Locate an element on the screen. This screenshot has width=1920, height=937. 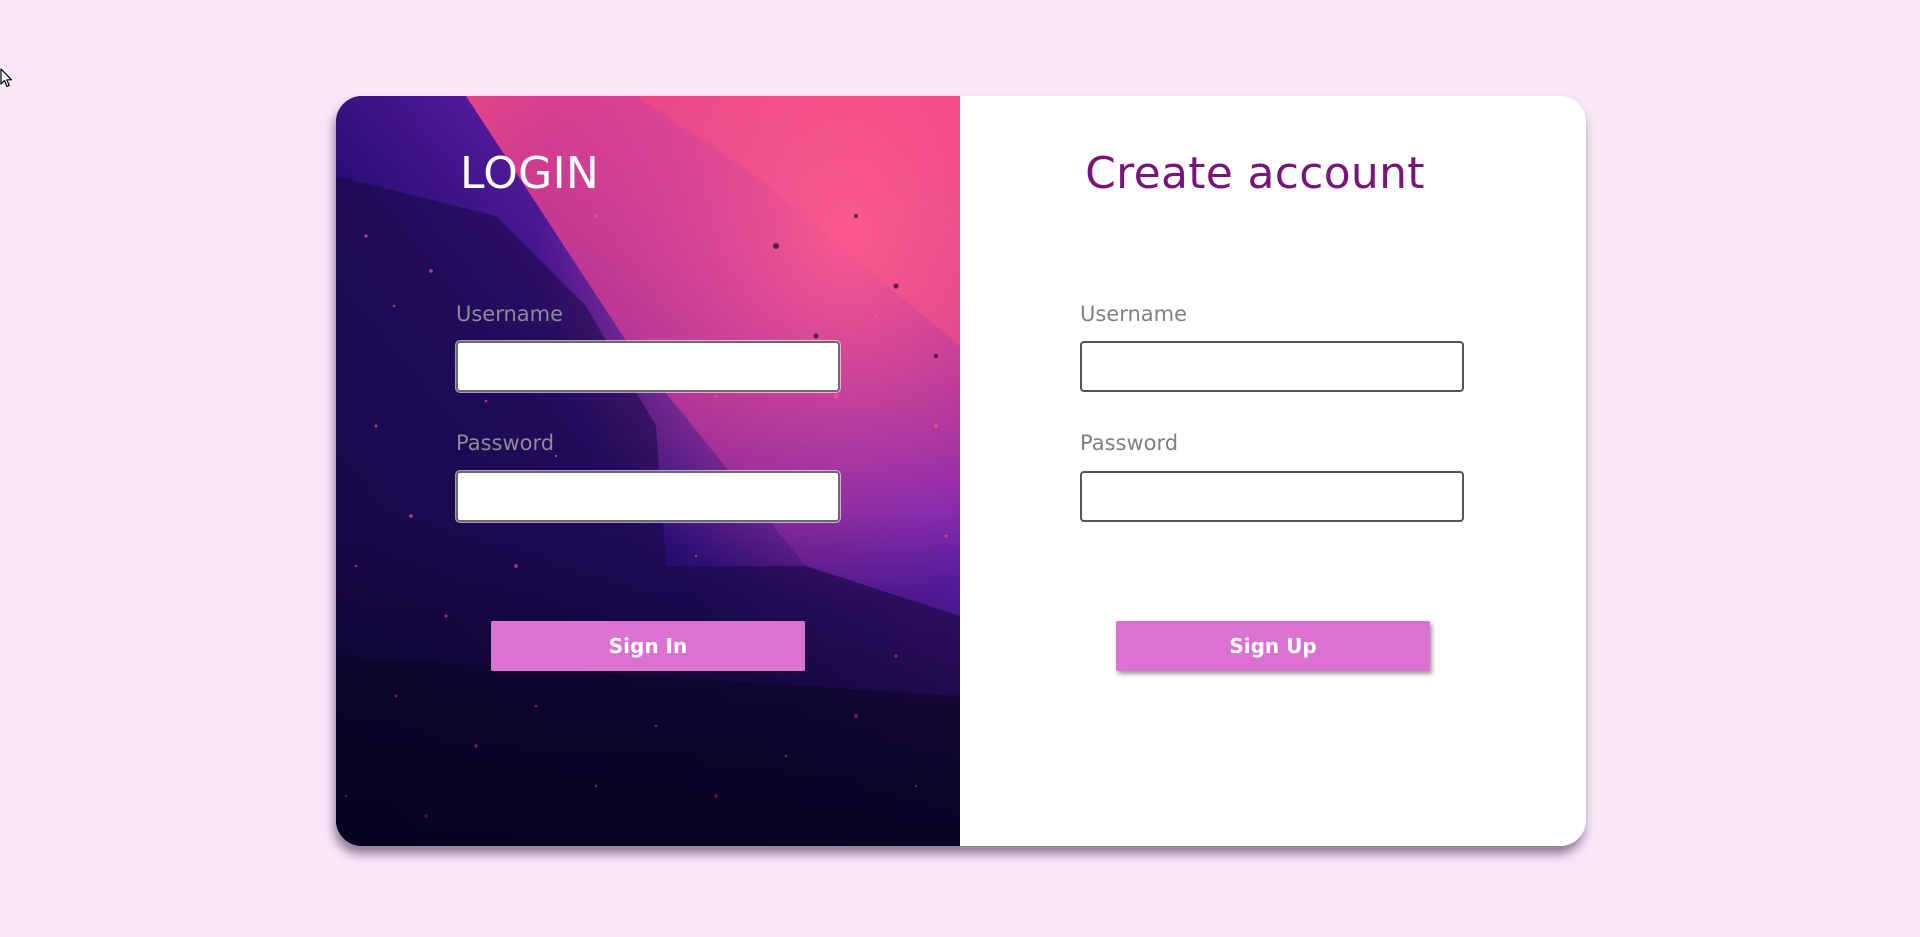
signup-username-input is located at coordinates (1272, 366).